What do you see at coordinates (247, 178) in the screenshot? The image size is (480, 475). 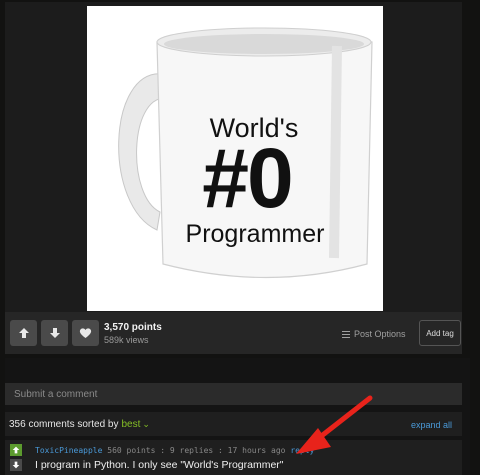 I see `mug-text-number: #0` at bounding box center [247, 178].